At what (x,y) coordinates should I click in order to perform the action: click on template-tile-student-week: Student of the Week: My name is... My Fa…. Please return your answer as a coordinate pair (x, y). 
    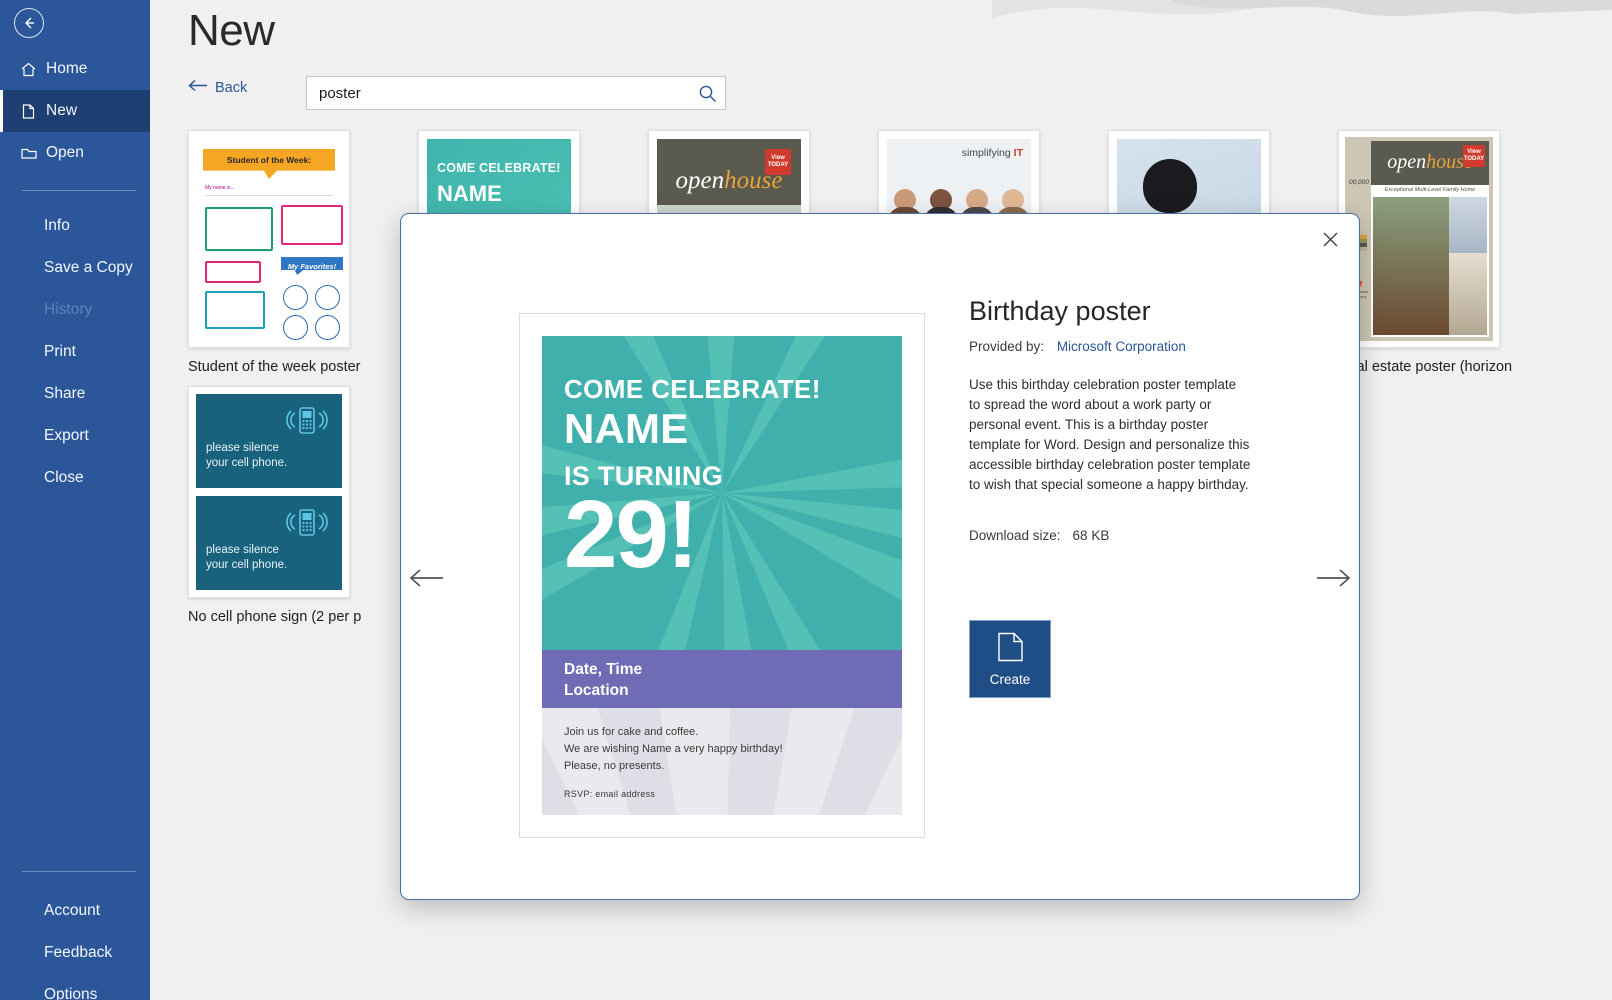
    Looking at the image, I should click on (275, 252).